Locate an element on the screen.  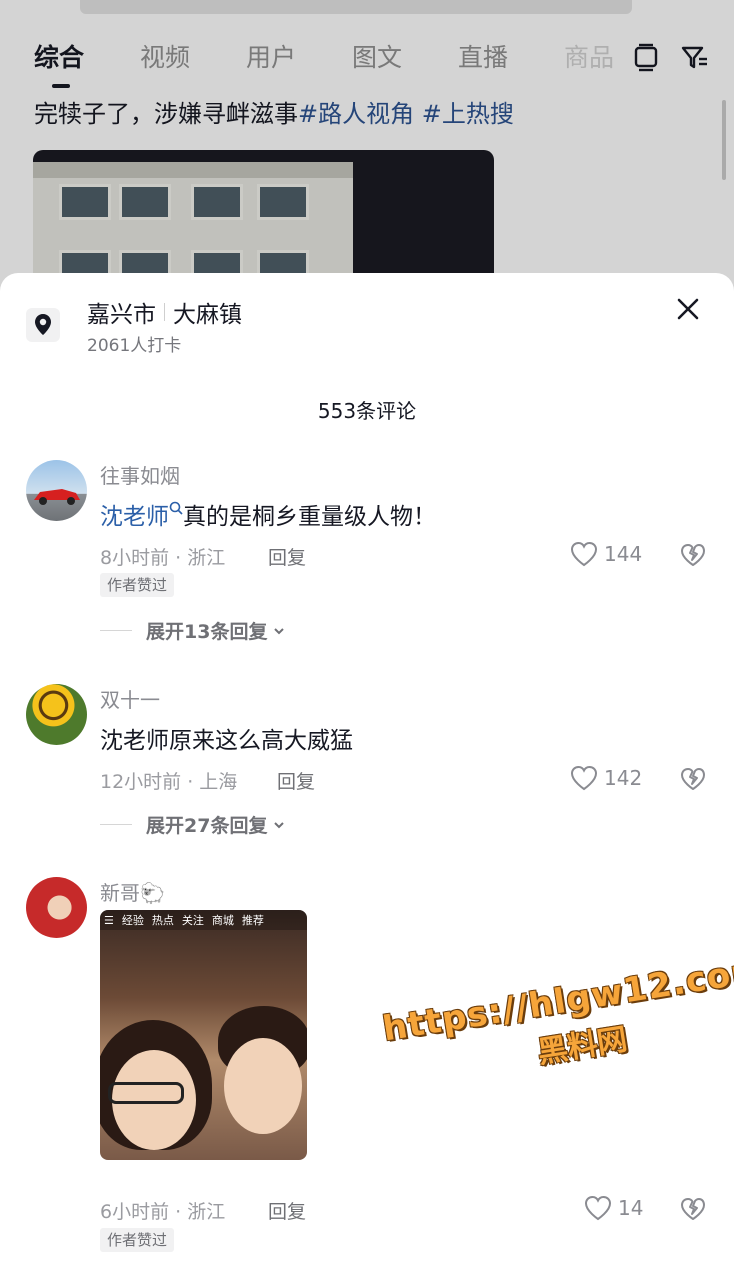
image-tab-label: 热点 is located at coordinates (162, 920).